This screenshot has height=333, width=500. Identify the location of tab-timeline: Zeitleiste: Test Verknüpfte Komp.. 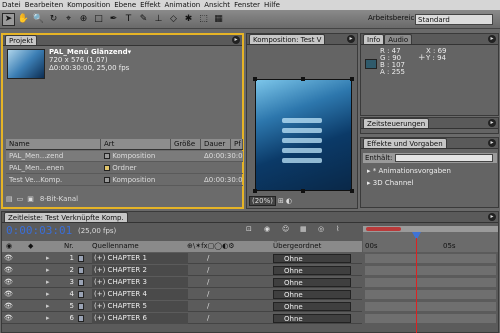
(66, 217).